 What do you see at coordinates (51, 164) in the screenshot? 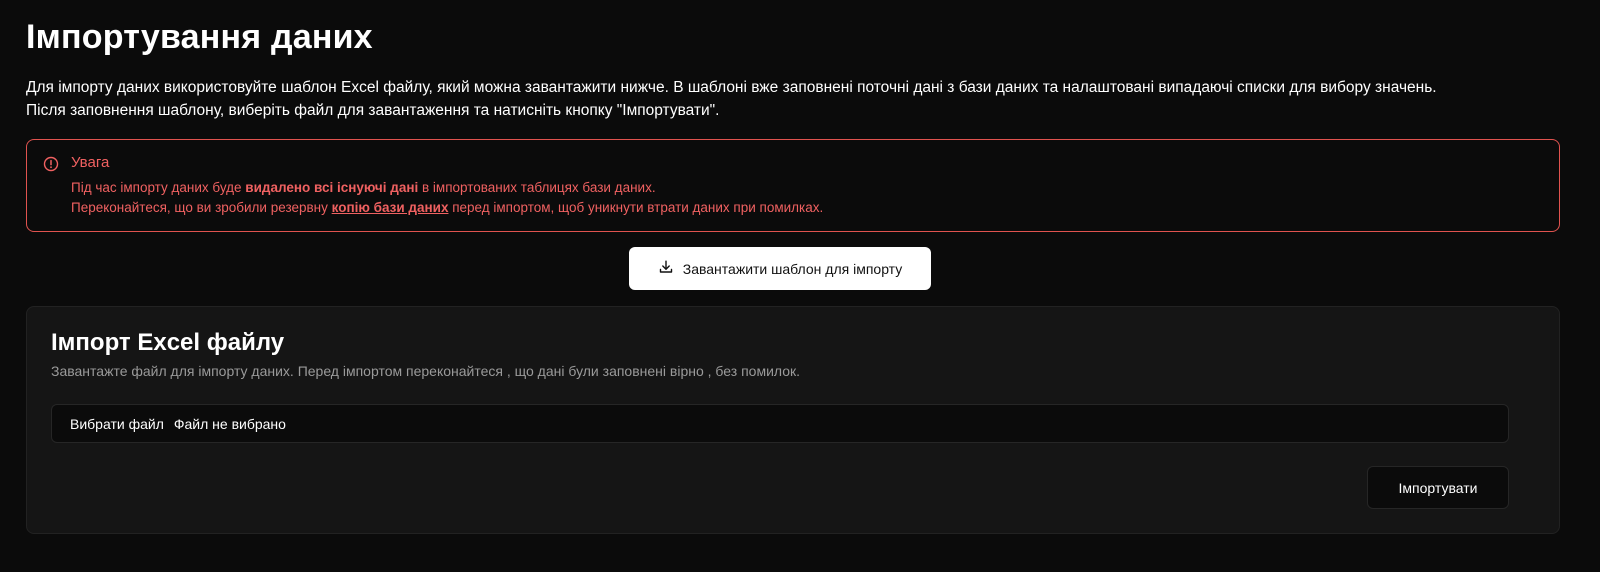
I see `alert-circle-icon` at bounding box center [51, 164].